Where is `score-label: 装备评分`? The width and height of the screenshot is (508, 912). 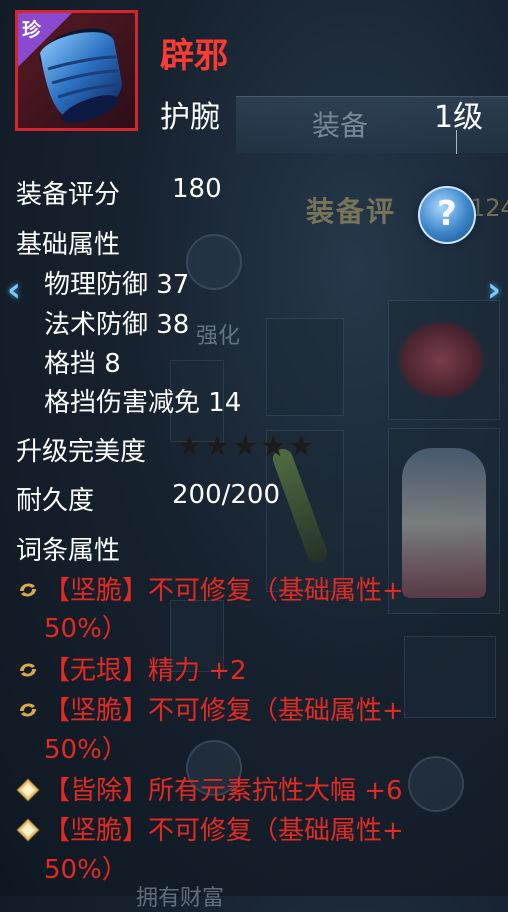
score-label: 装备评分 is located at coordinates (68, 195).